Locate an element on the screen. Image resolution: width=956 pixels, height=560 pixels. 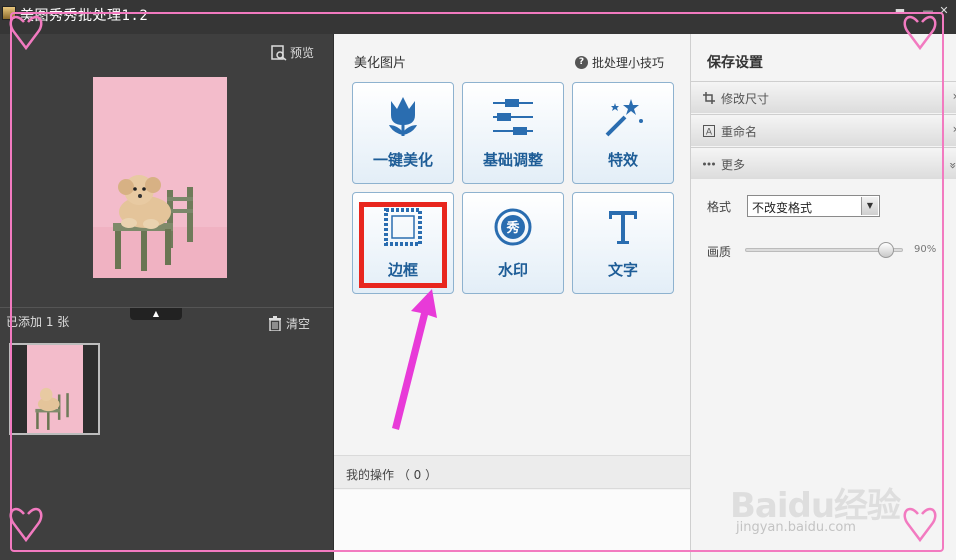
close-button: ✕ is located at coordinates (944, 11).